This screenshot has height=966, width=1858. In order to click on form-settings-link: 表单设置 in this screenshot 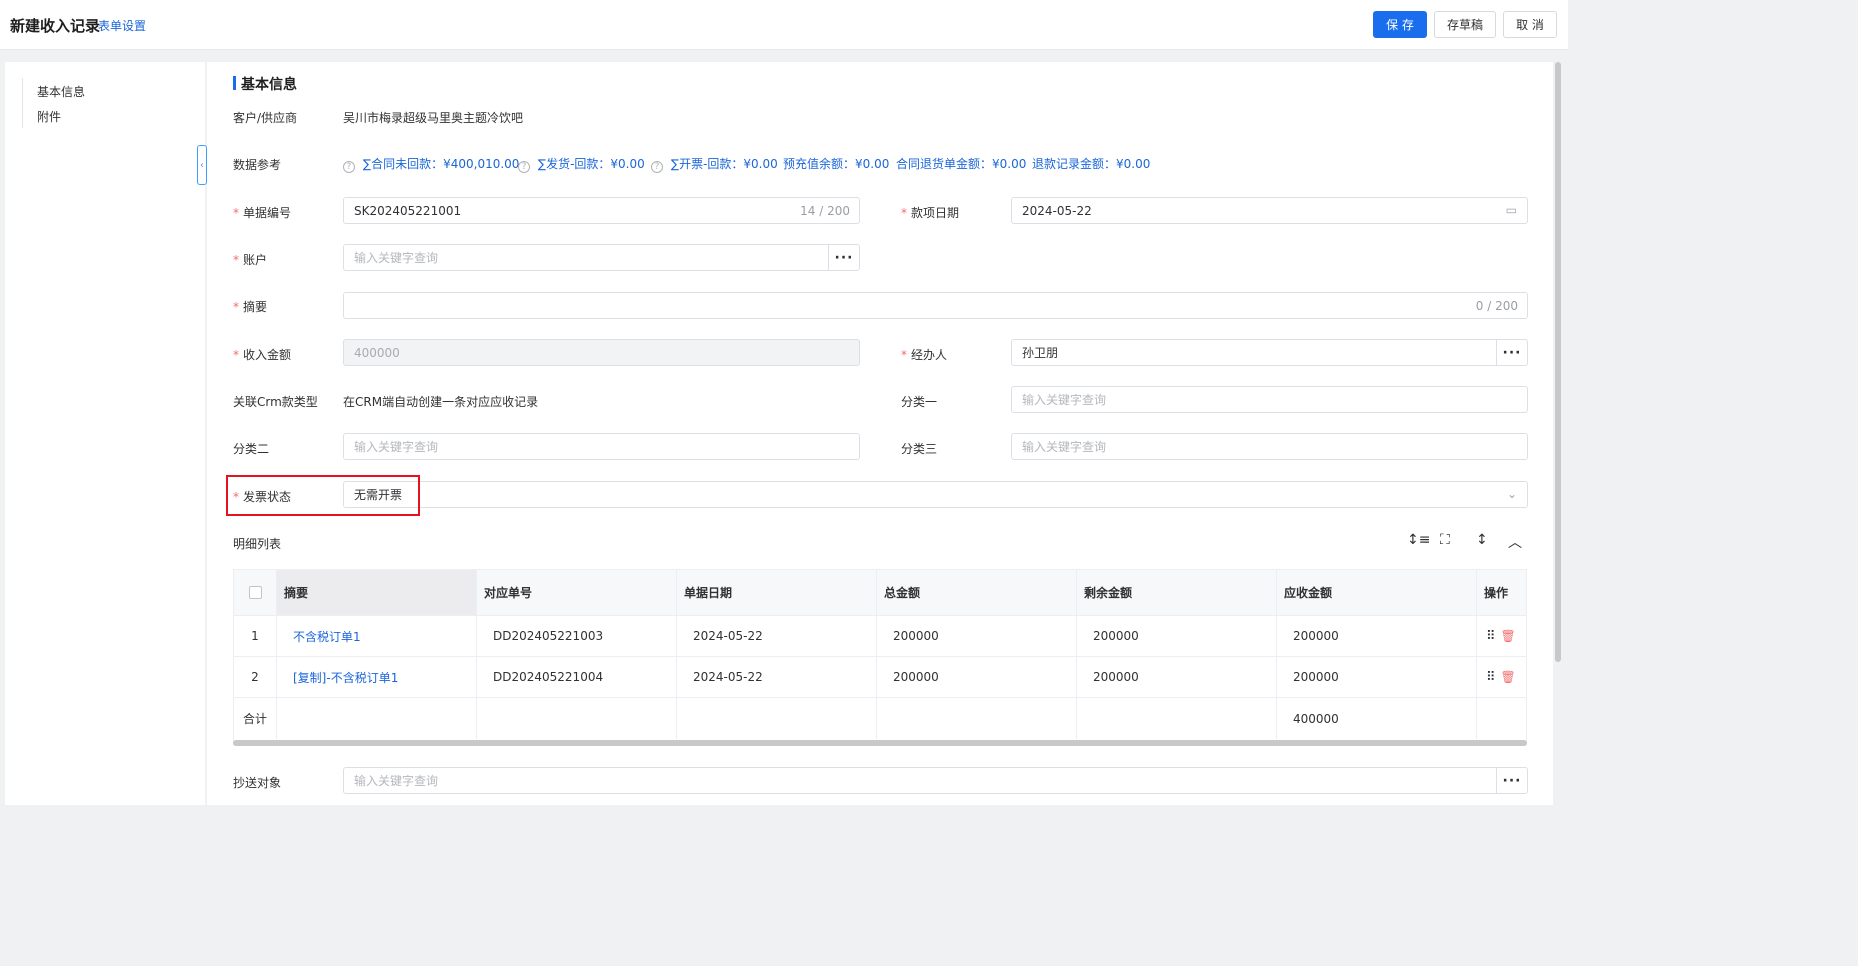, I will do `click(122, 25)`.